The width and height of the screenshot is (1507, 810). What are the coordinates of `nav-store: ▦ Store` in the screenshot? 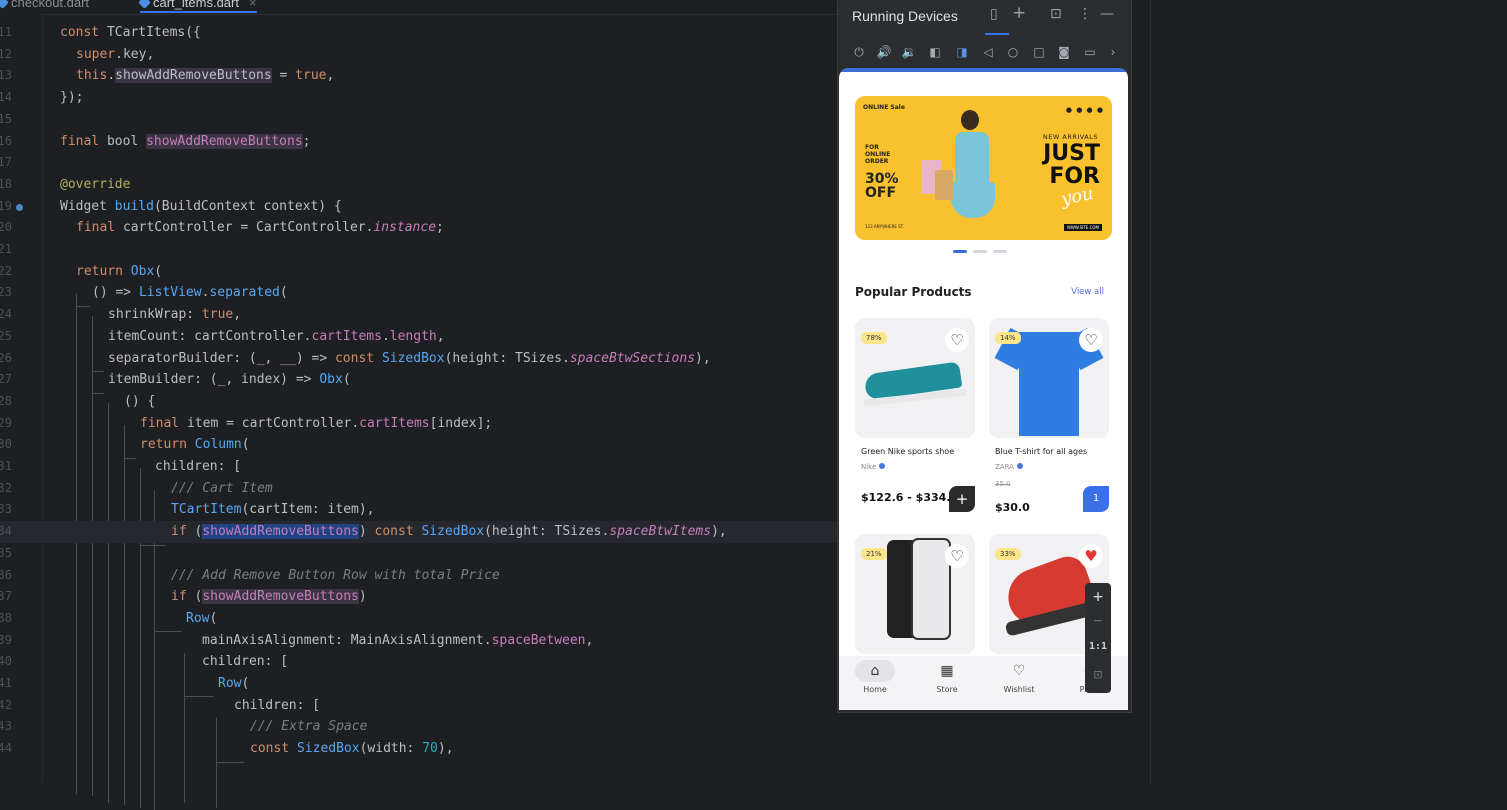 It's located at (947, 677).